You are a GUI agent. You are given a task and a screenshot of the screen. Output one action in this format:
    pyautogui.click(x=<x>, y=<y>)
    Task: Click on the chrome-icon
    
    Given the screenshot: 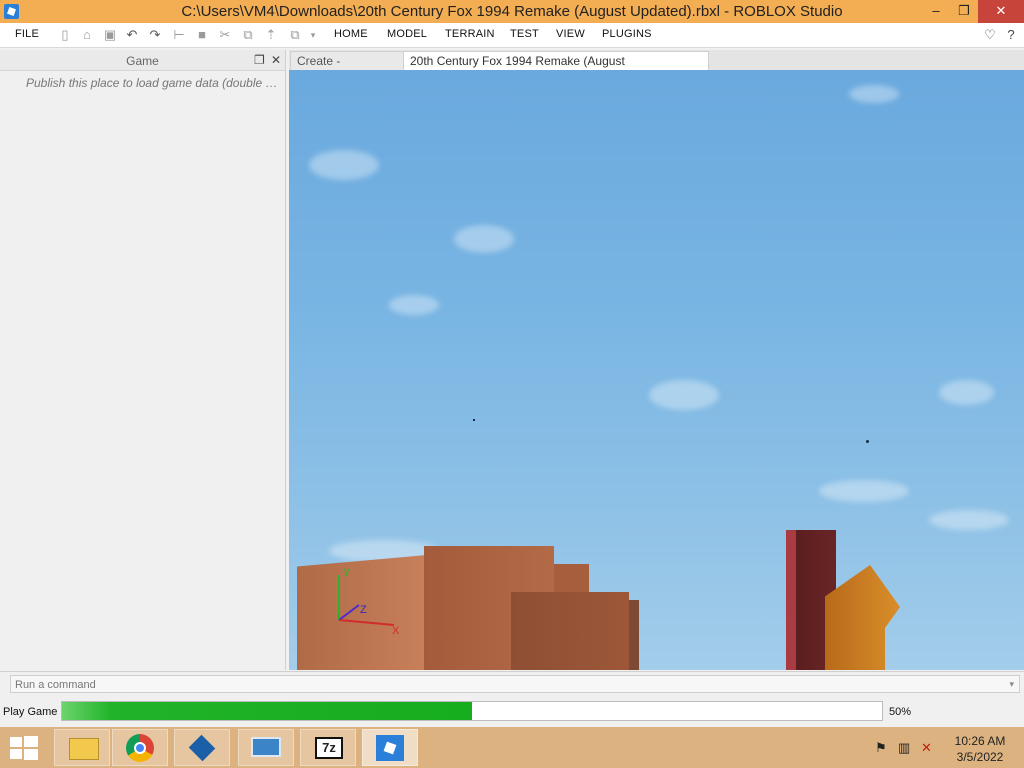 What is the action you would take?
    pyautogui.click(x=140, y=748)
    